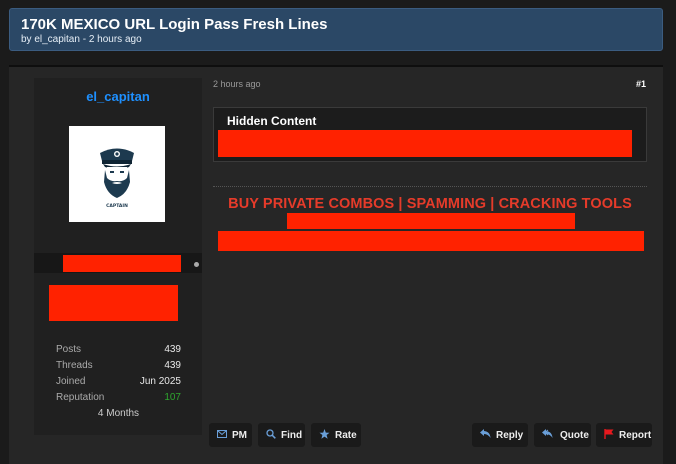 The image size is (676, 464). What do you see at coordinates (222, 435) in the screenshot?
I see `envelope-icon` at bounding box center [222, 435].